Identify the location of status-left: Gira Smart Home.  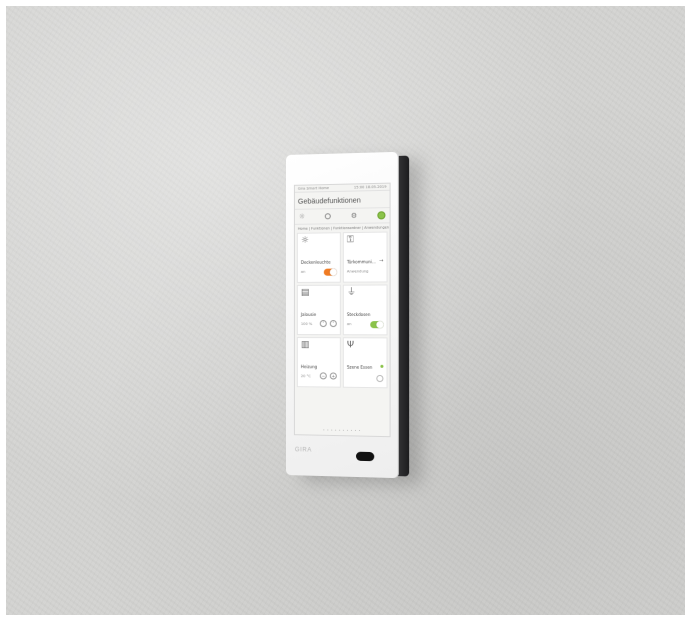
(313, 188).